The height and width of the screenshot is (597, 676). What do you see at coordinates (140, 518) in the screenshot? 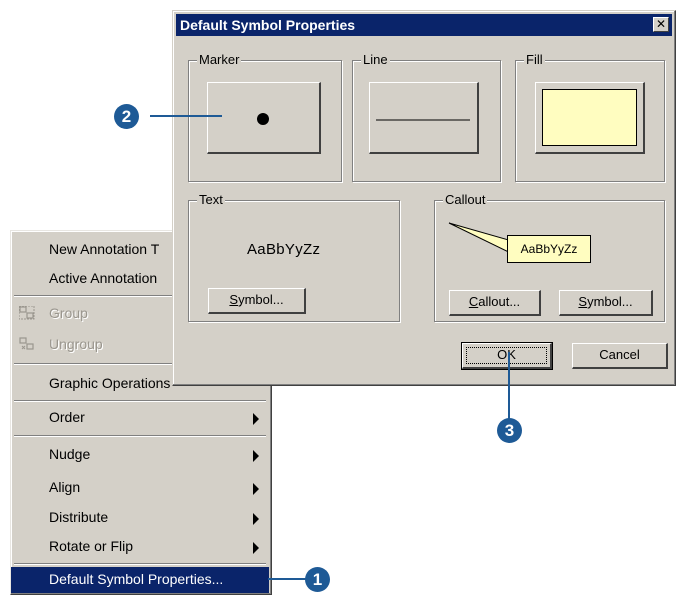
I see `menu-item-distribute: Distribute` at bounding box center [140, 518].